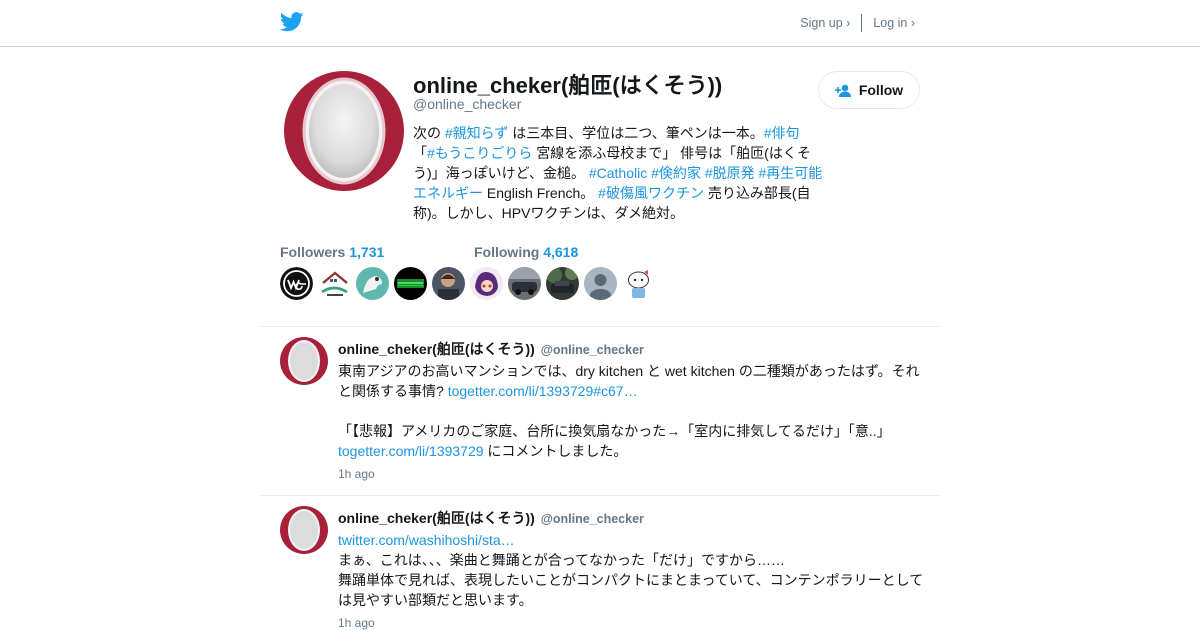 Image resolution: width=1200 pixels, height=630 pixels. Describe the element at coordinates (344, 131) in the screenshot. I see `profile-avatar` at that location.